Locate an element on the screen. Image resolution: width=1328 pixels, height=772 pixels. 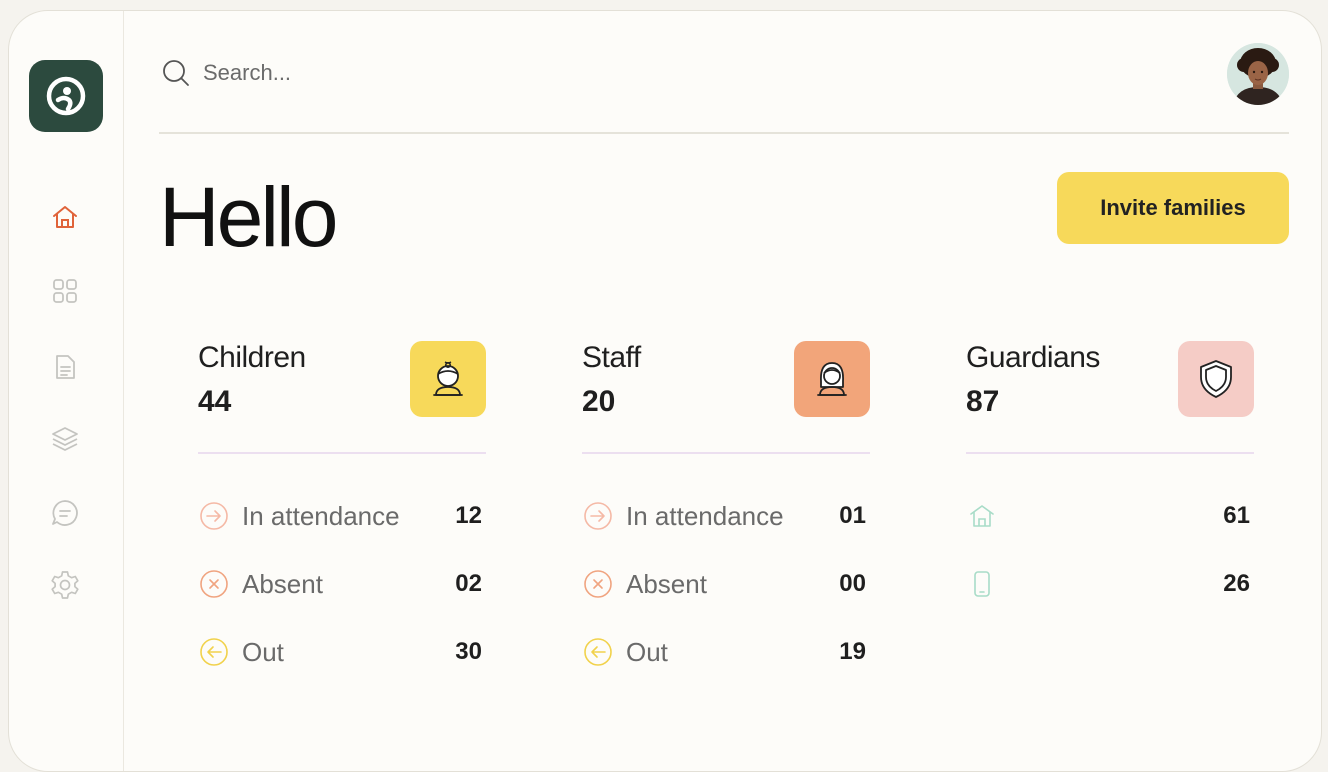
nav-documents is located at coordinates (65, 367).